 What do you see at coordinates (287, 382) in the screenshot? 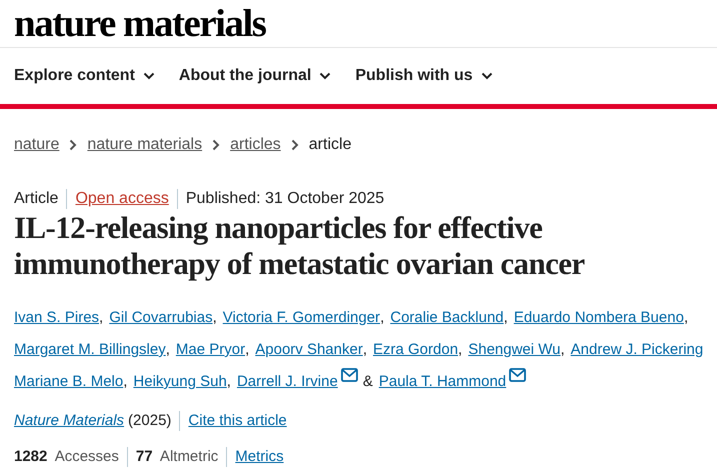
I see `author-link: Darrell J. Irvine` at bounding box center [287, 382].